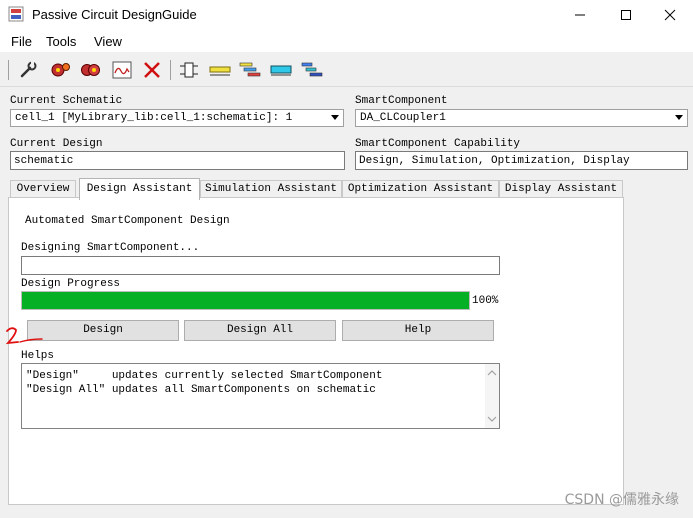 The height and width of the screenshot is (518, 693). I want to click on help-button: Help, so click(418, 330).